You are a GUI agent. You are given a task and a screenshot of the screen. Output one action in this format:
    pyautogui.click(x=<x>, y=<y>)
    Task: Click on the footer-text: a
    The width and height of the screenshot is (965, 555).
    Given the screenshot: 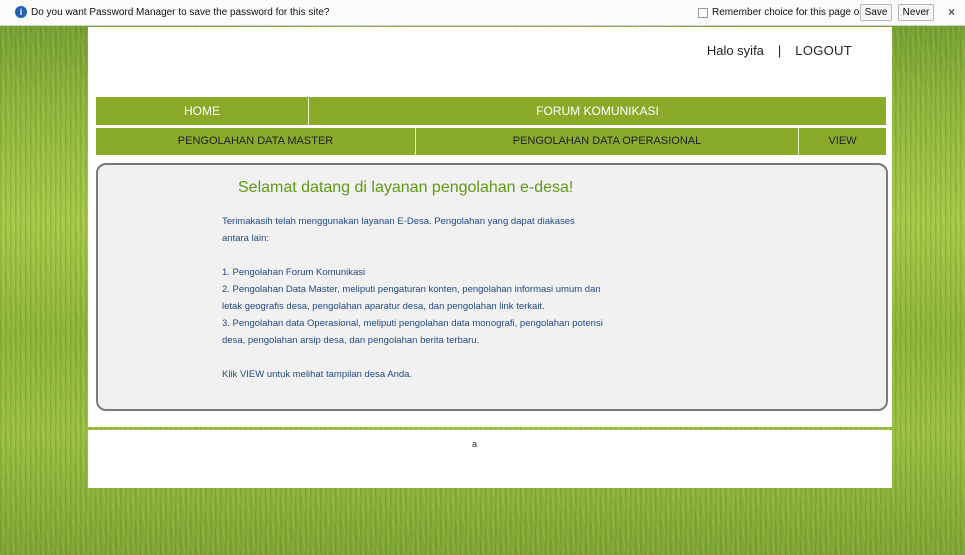 What is the action you would take?
    pyautogui.click(x=475, y=444)
    